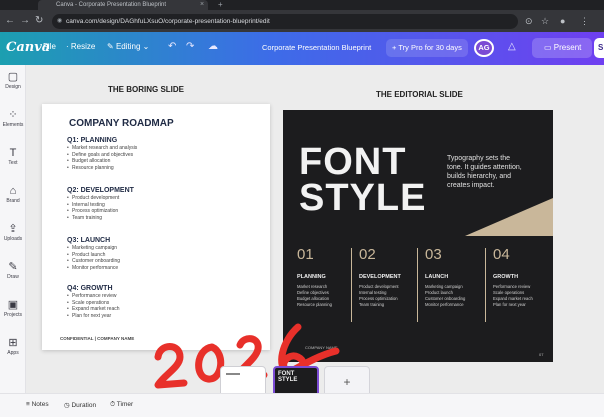 Image resolution: width=604 pixels, height=417 pixels. Describe the element at coordinates (288, 380) in the screenshot. I see `thumbnail-title-line2: STYLE` at that location.